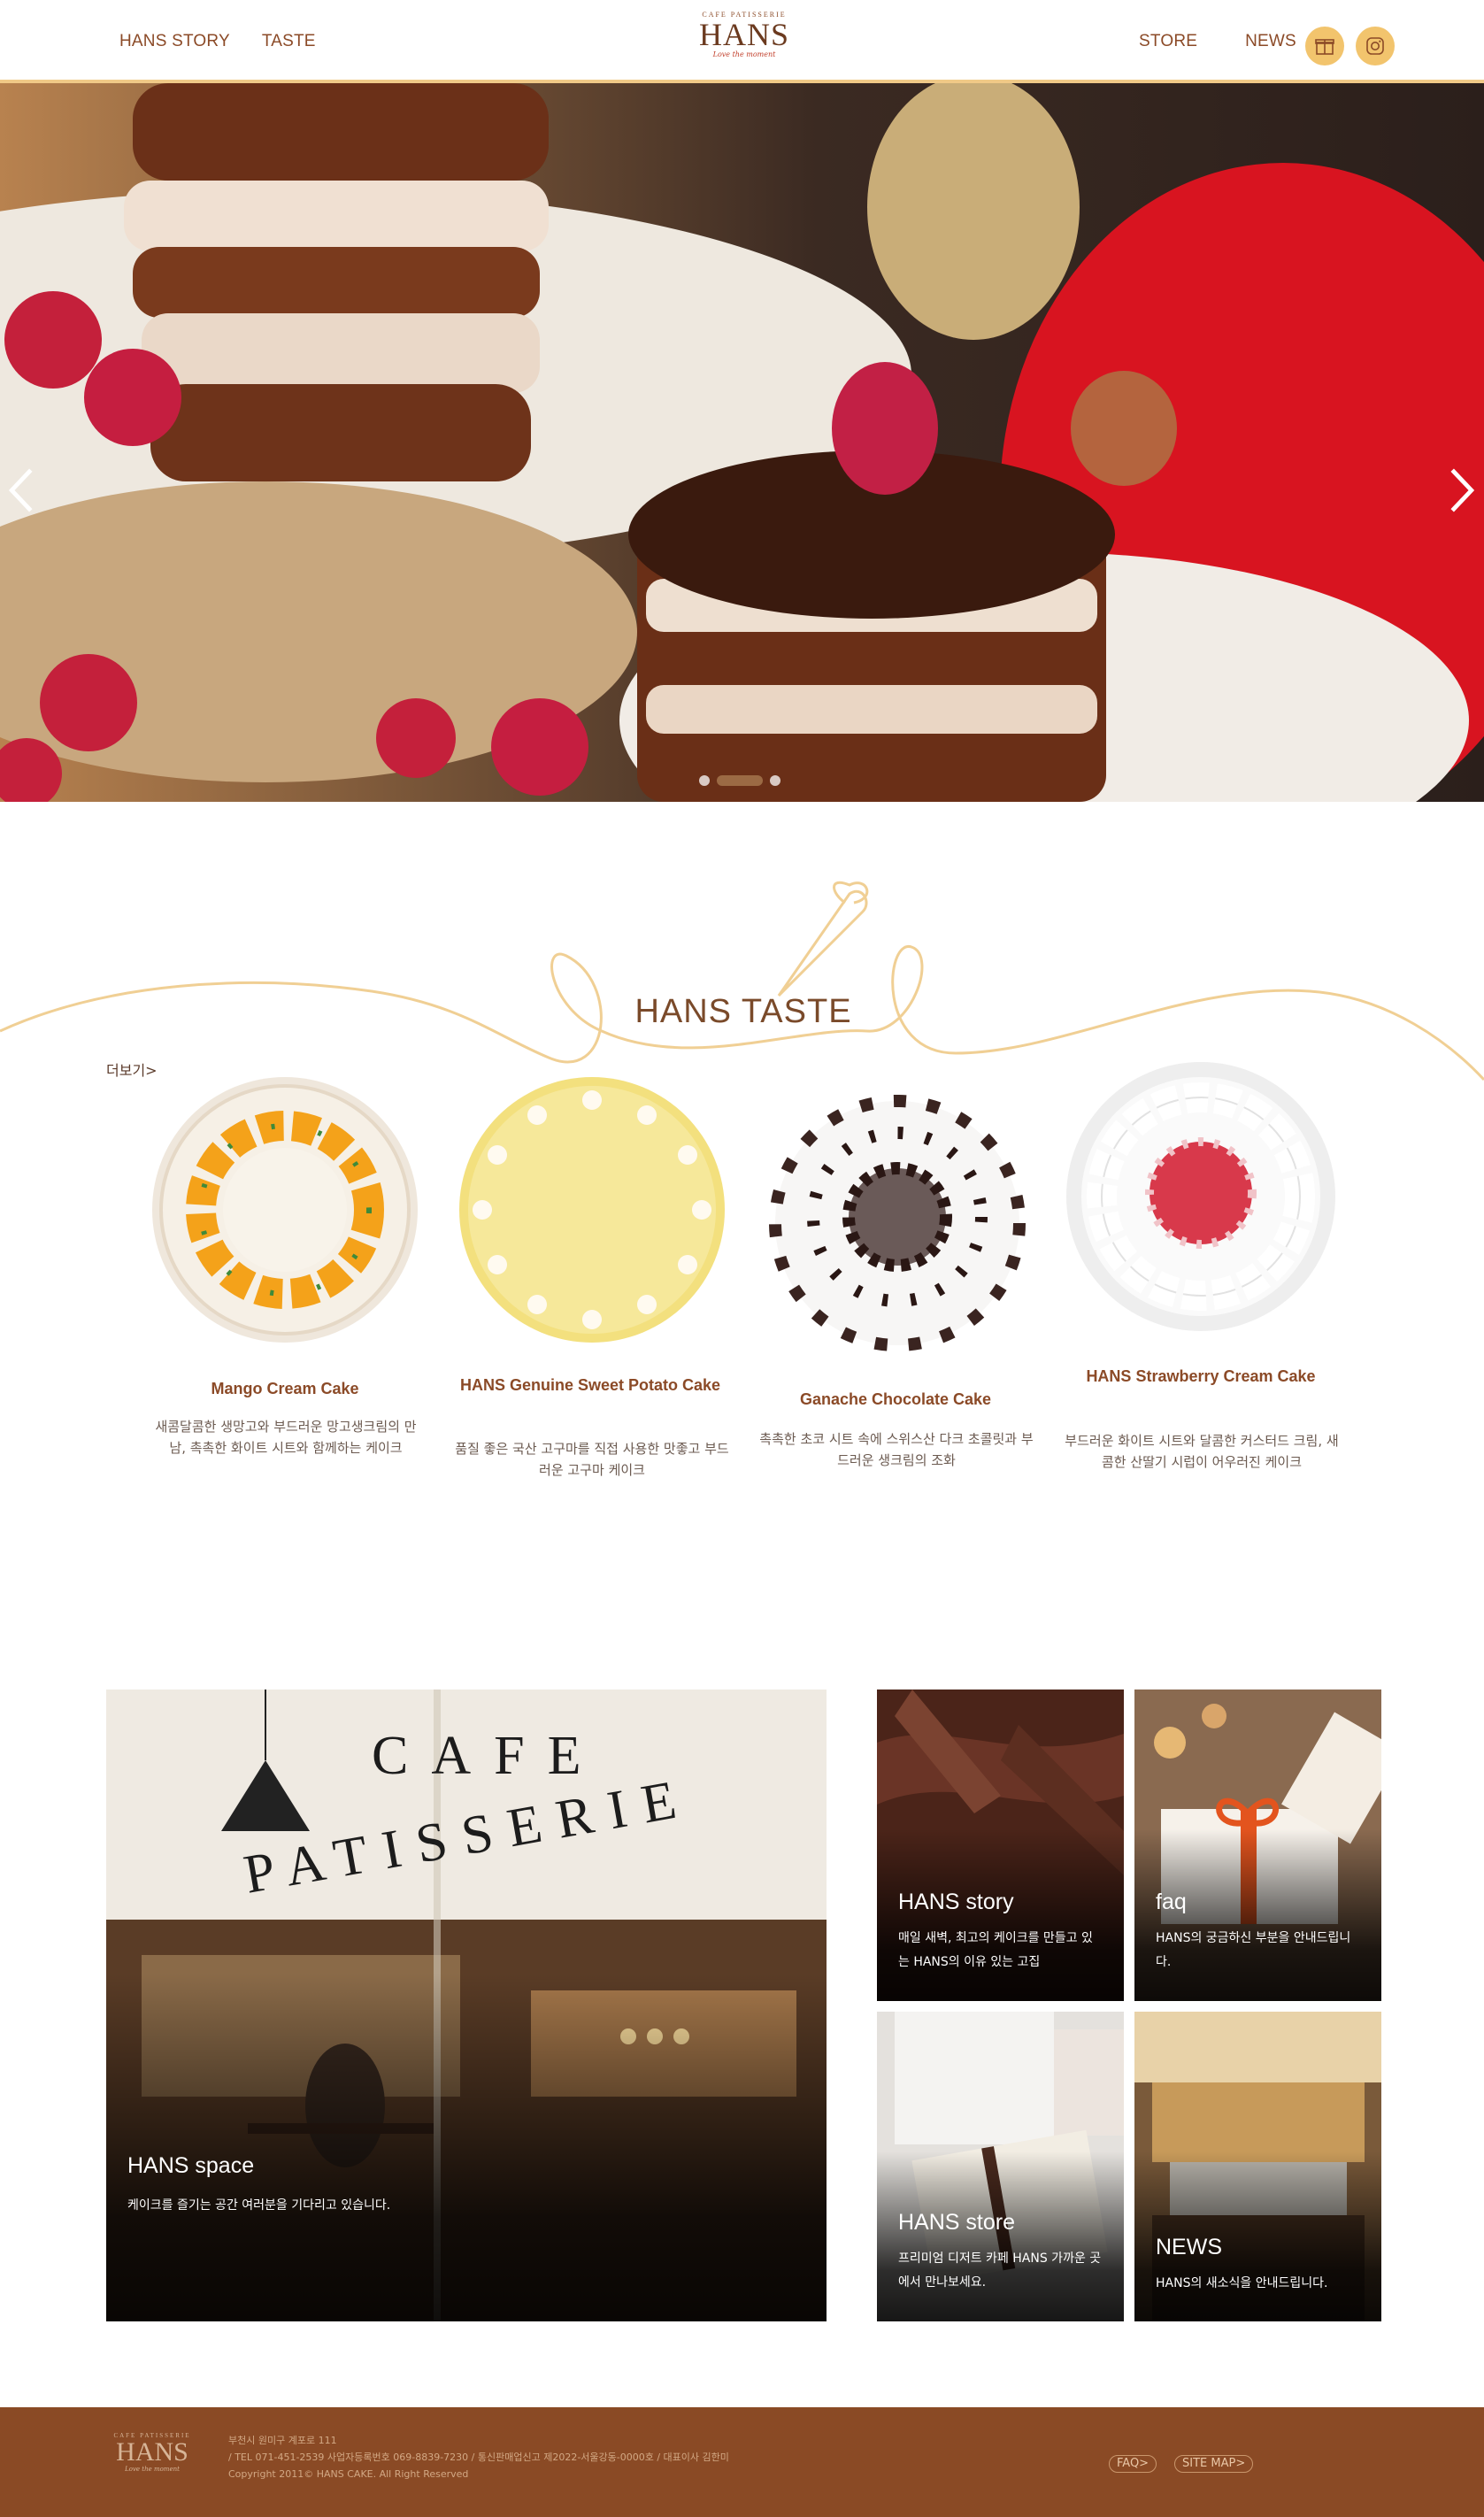  What do you see at coordinates (191, 2165) in the screenshot?
I see `tile-title: HANS space` at bounding box center [191, 2165].